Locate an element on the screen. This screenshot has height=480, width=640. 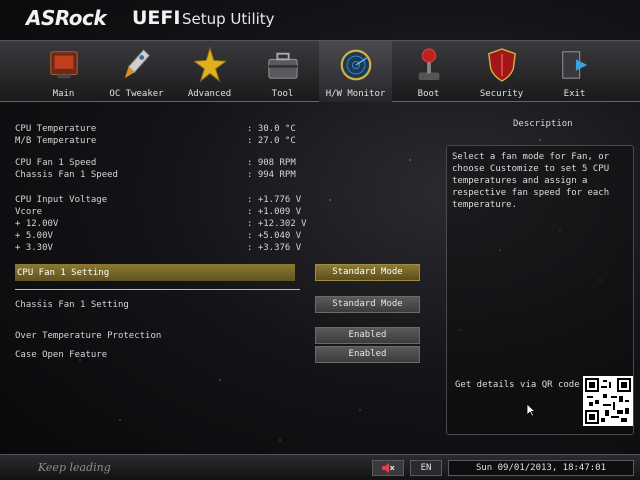
tab-security: Security is located at coordinates (501, 71).